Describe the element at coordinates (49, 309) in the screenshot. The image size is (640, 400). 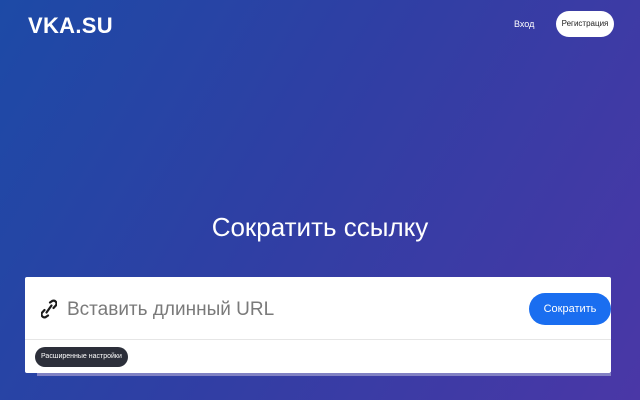
I see `link-icon` at that location.